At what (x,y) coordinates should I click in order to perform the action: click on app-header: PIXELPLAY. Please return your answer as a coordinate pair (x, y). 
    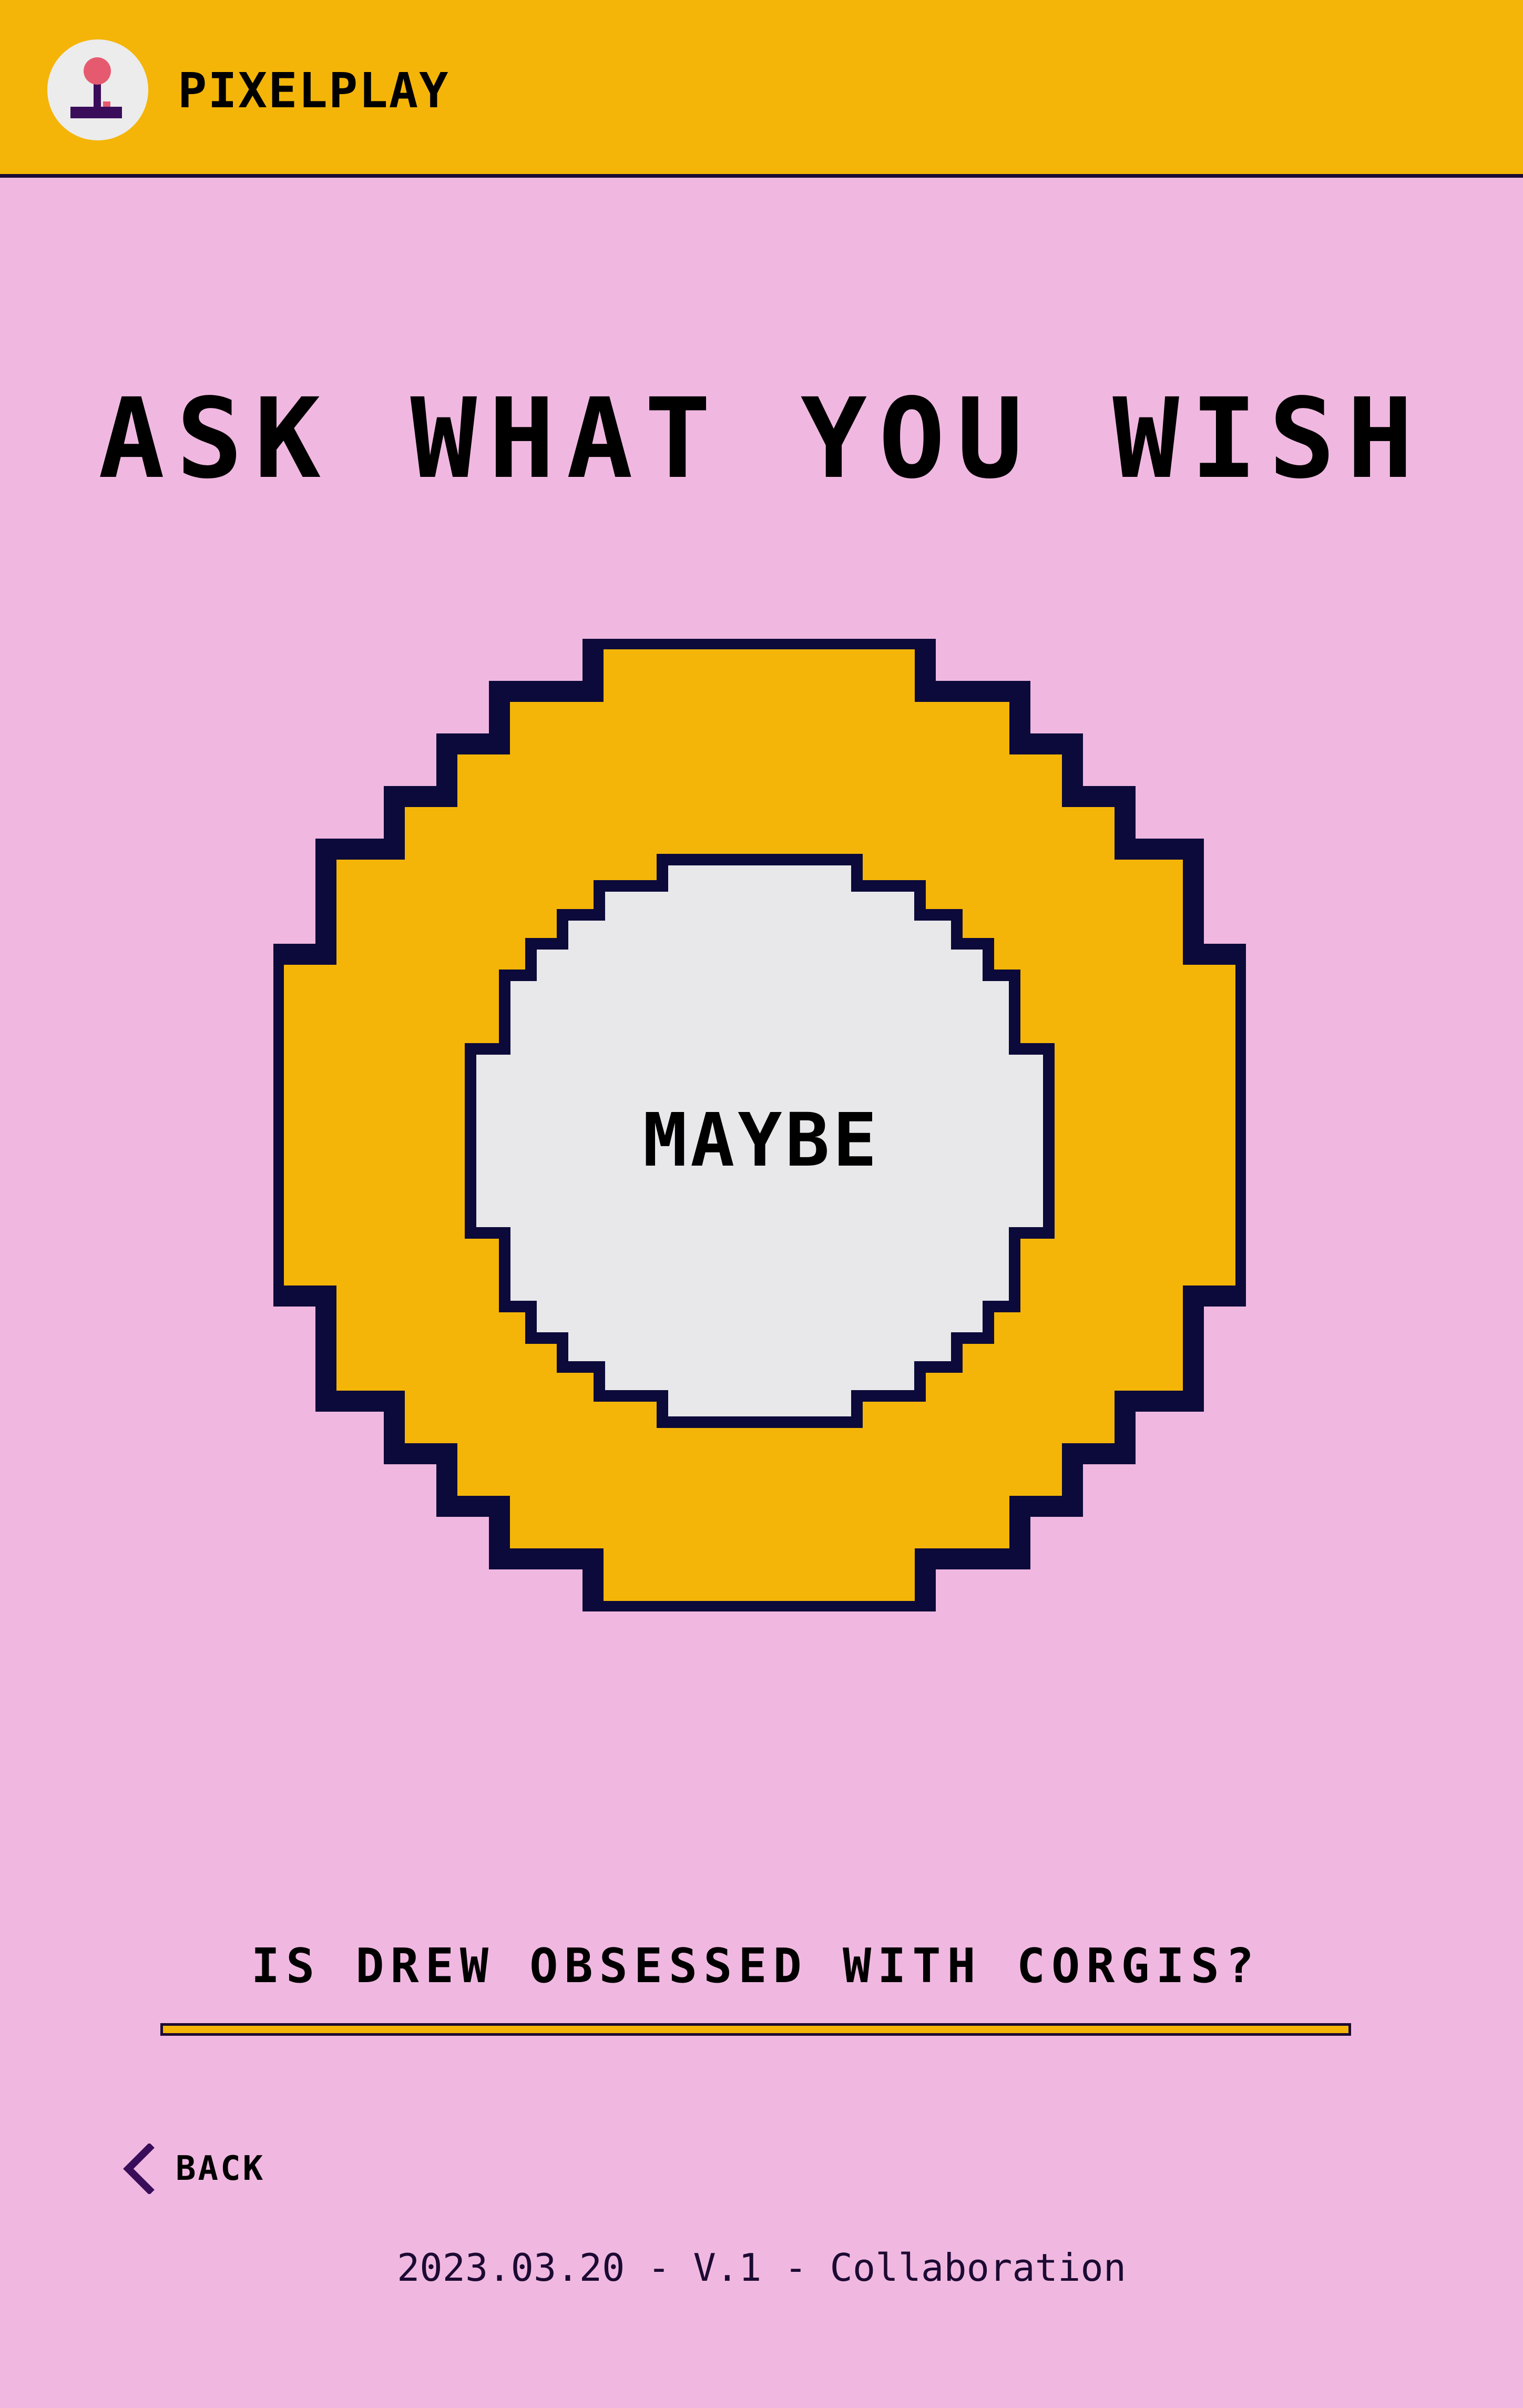
    Looking at the image, I should click on (762, 89).